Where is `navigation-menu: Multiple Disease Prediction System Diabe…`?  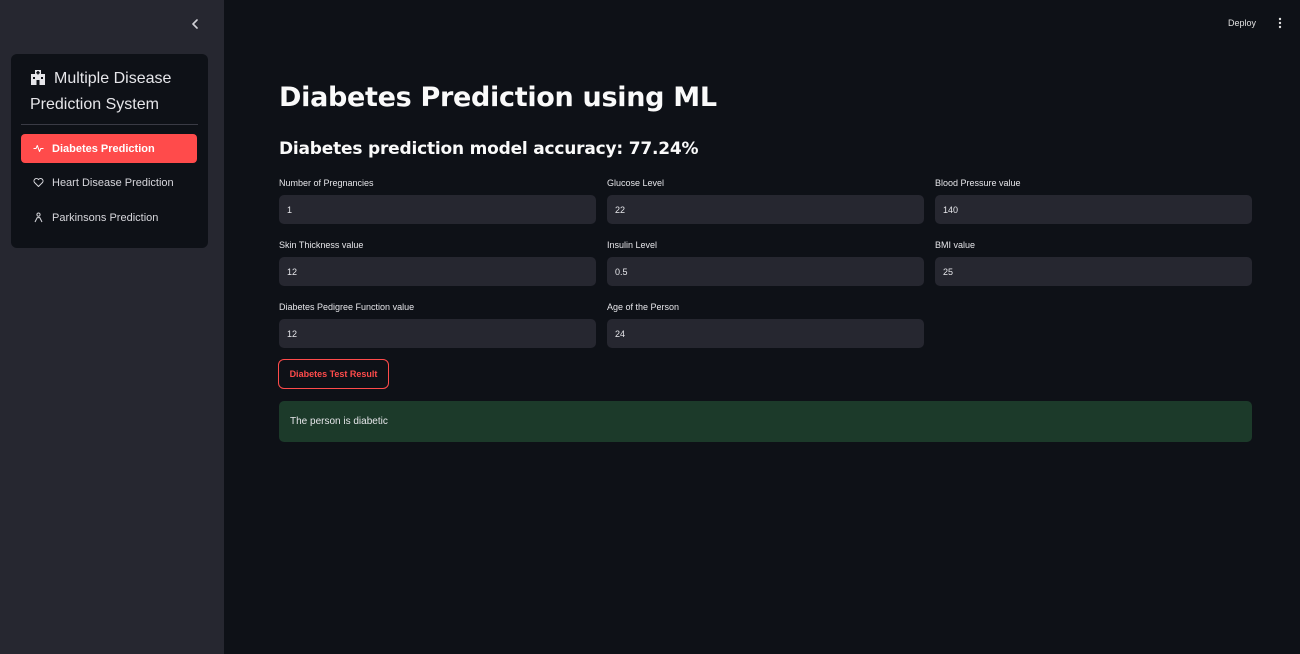
navigation-menu: Multiple Disease Prediction System Diabe… is located at coordinates (109, 151).